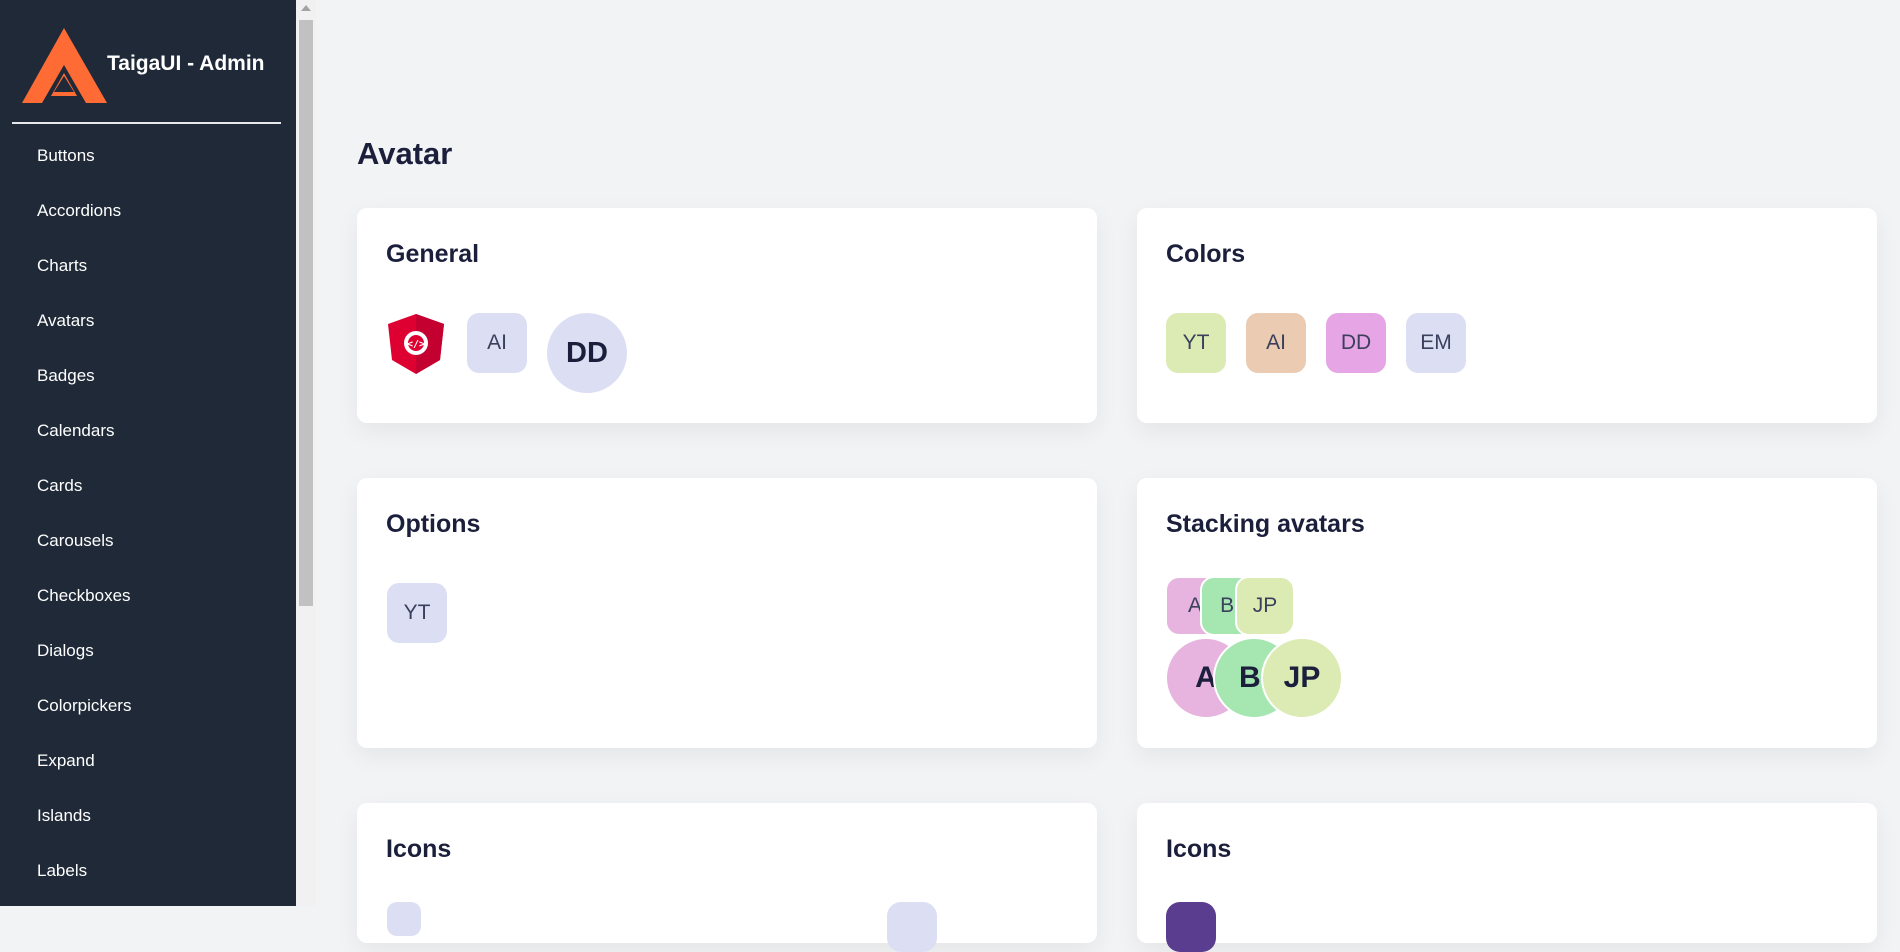 This screenshot has height=952, width=1900. I want to click on page-title: Avatar, so click(405, 153).